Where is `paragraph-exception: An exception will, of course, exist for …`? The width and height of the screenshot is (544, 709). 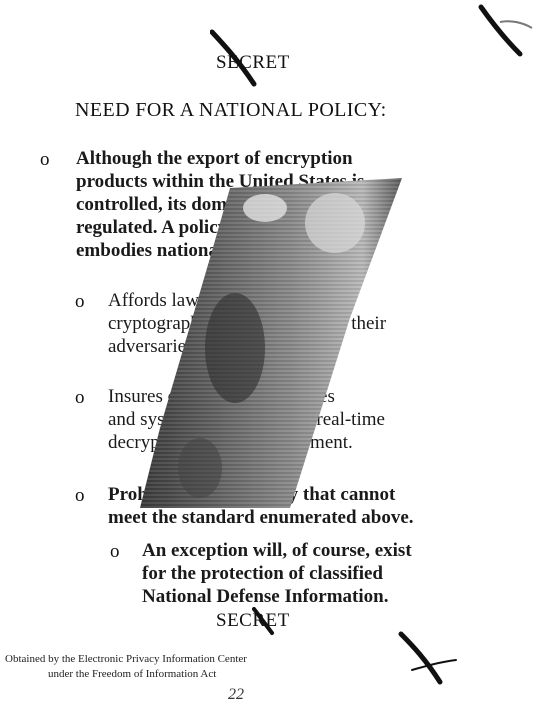
paragraph-exception: An exception will, of course, exist for … is located at coordinates (277, 573).